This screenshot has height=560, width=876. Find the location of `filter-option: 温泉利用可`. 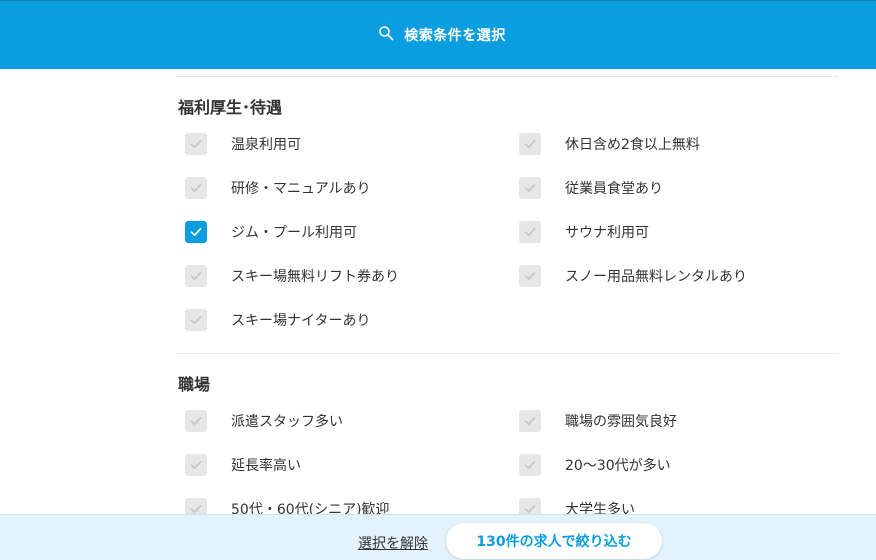

filter-option: 温泉利用可 is located at coordinates (243, 144).